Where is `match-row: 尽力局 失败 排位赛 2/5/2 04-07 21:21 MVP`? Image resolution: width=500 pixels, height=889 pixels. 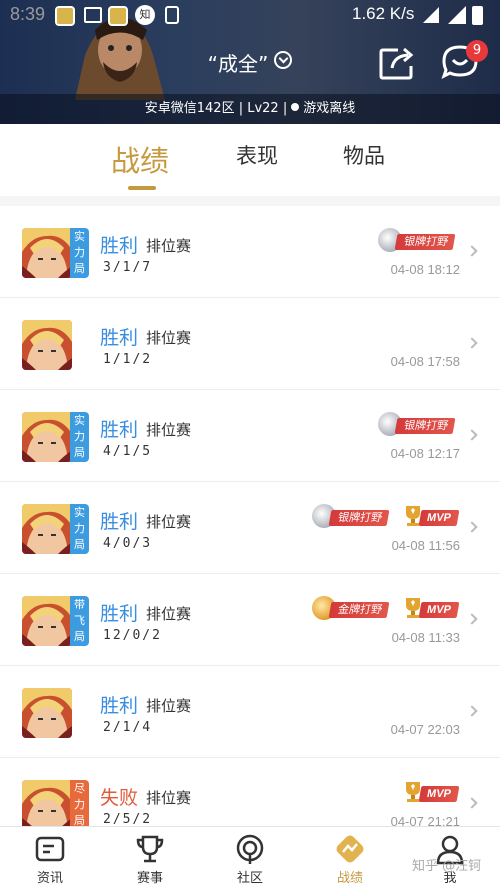 match-row: 尽力局 失败 排位赛 2/5/2 04-07 21:21 MVP is located at coordinates (250, 792).